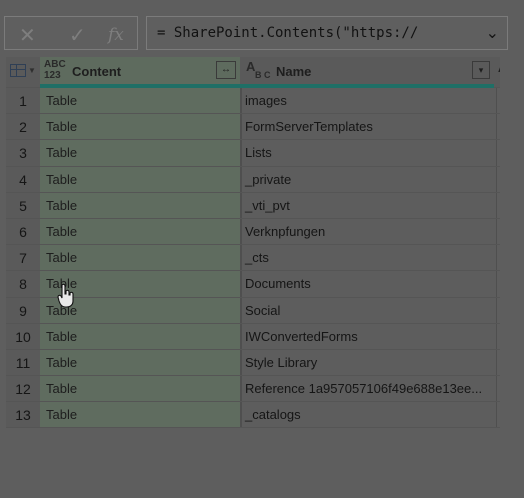 The height and width of the screenshot is (498, 524). I want to click on type-text-icon-top: A, so click(251, 66).